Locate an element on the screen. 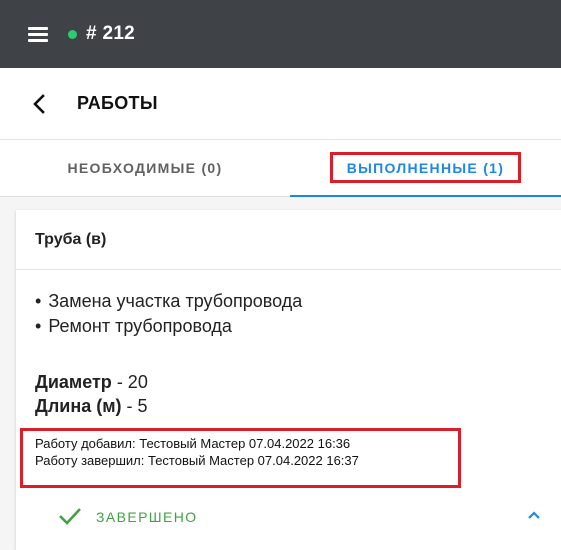 The height and width of the screenshot is (550, 561). tab-needed: НЕОБХОДИМЫЕ (0) is located at coordinates (145, 168).